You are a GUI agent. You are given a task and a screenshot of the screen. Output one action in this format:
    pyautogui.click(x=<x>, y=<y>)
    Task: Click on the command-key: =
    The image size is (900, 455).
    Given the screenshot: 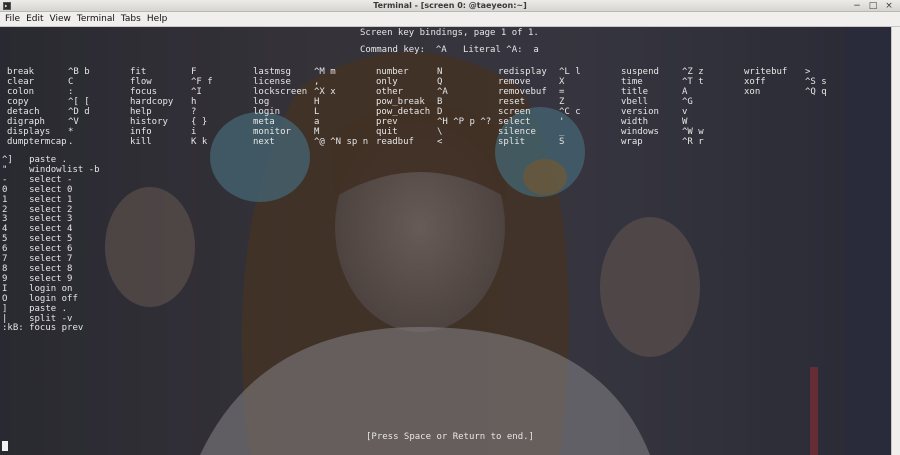 What is the action you would take?
    pyautogui.click(x=562, y=92)
    